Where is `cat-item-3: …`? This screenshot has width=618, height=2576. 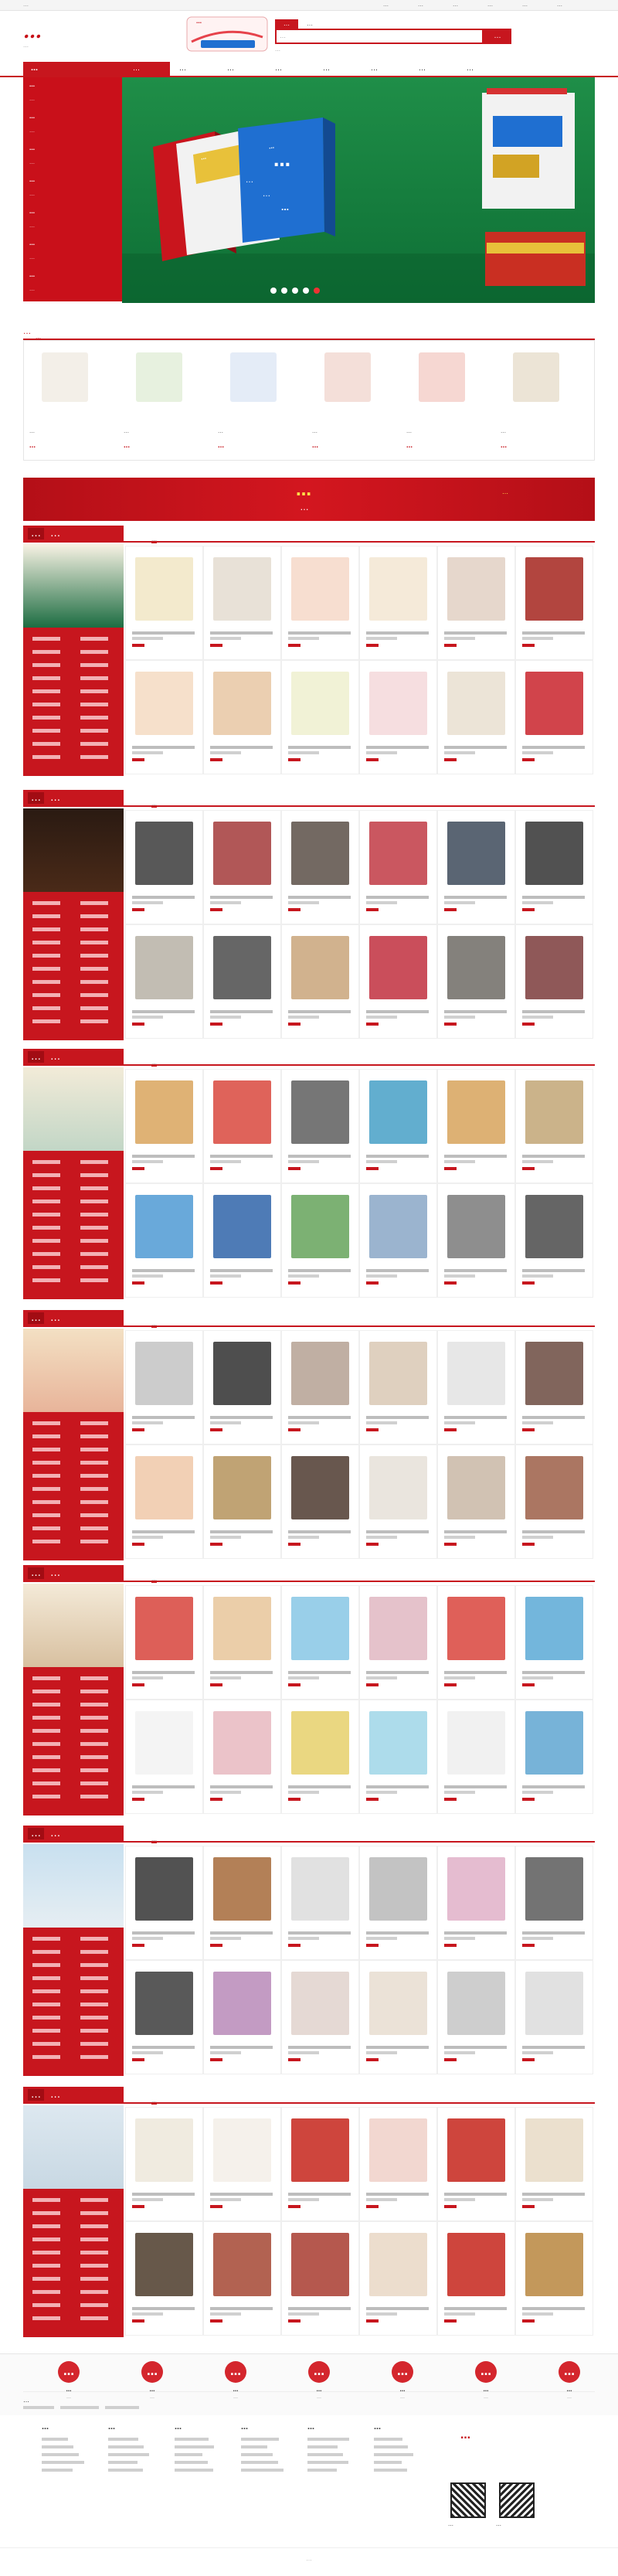
cat-item-3: … is located at coordinates (32, 117).